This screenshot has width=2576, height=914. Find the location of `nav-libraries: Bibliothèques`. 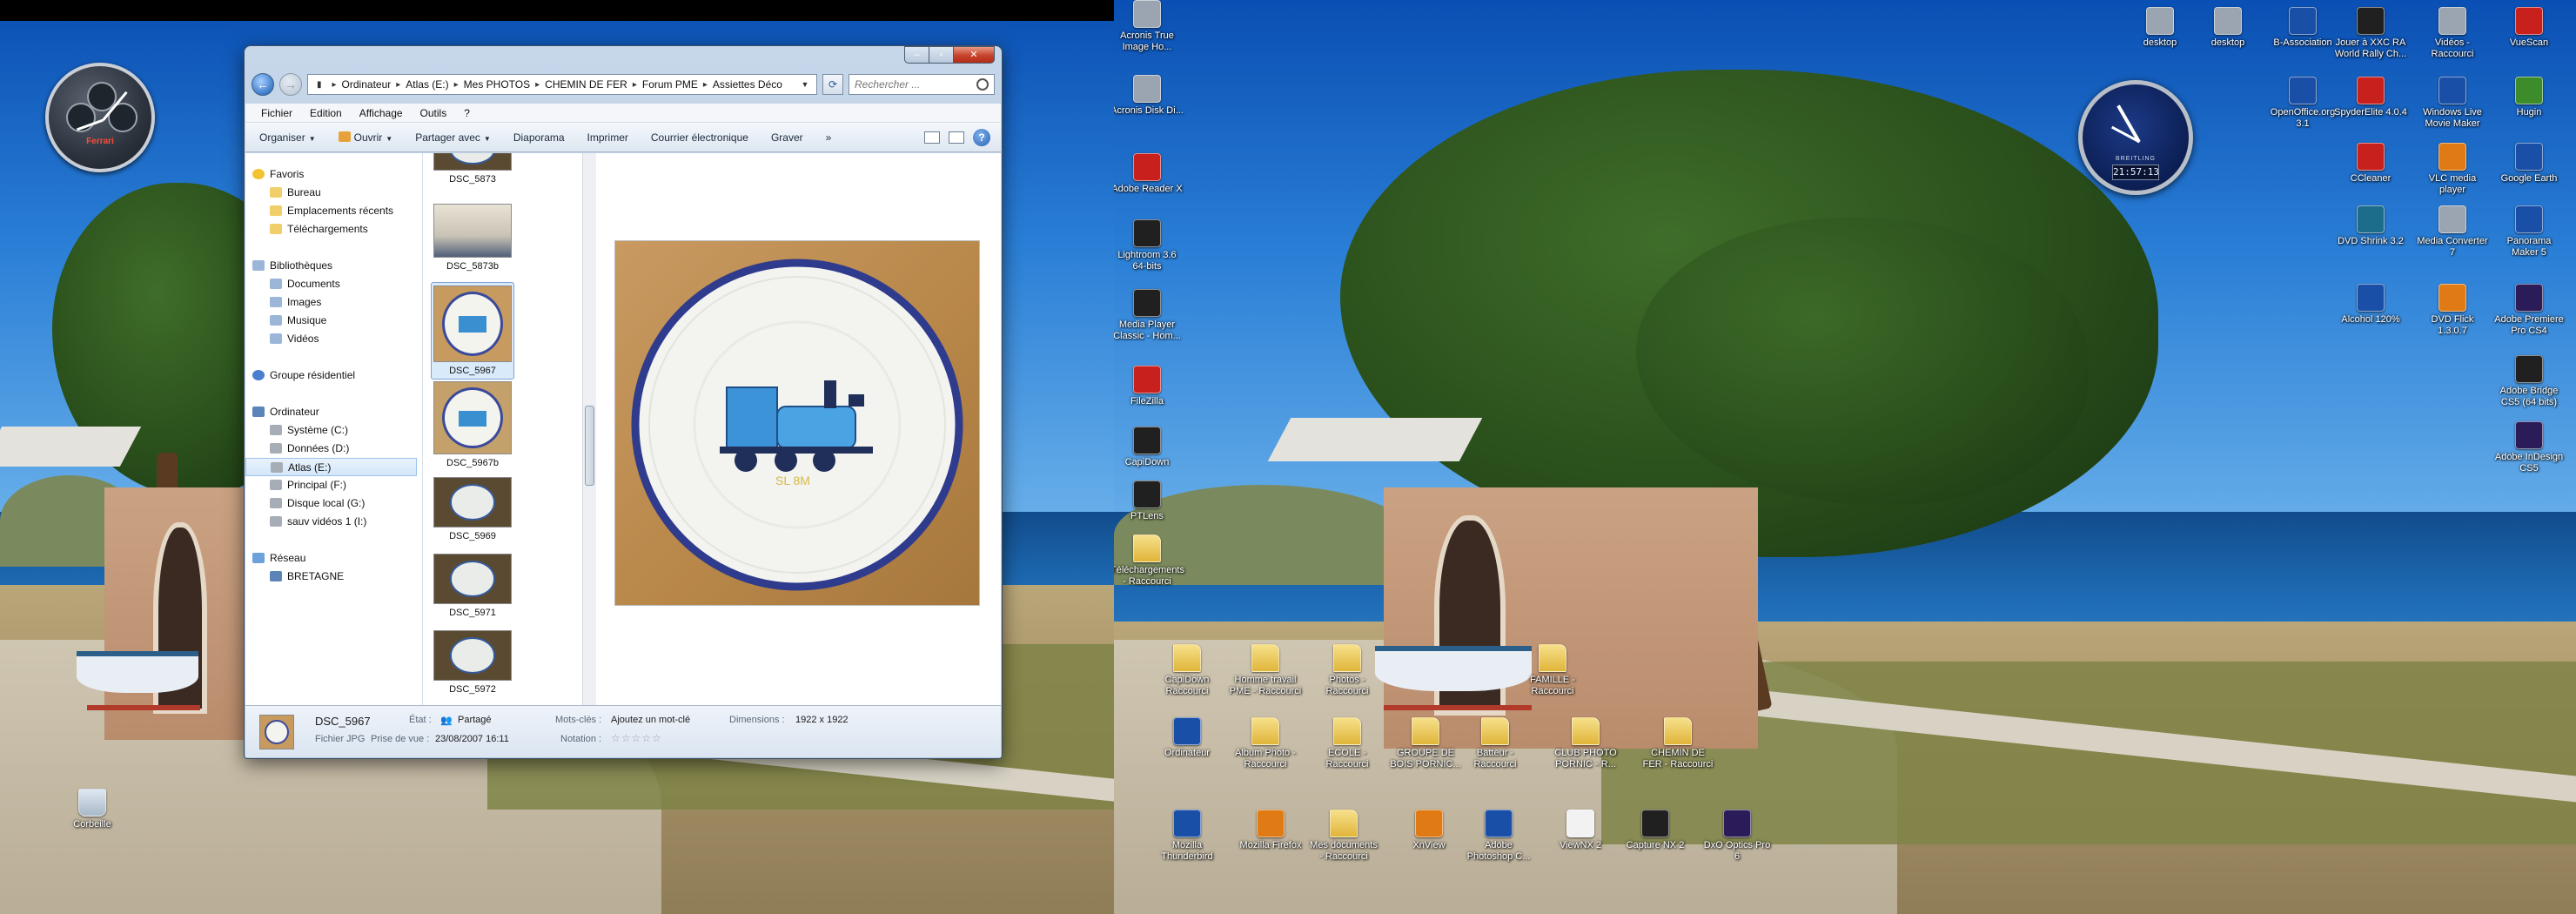

nav-libraries: Bibliothèques is located at coordinates (333, 266).